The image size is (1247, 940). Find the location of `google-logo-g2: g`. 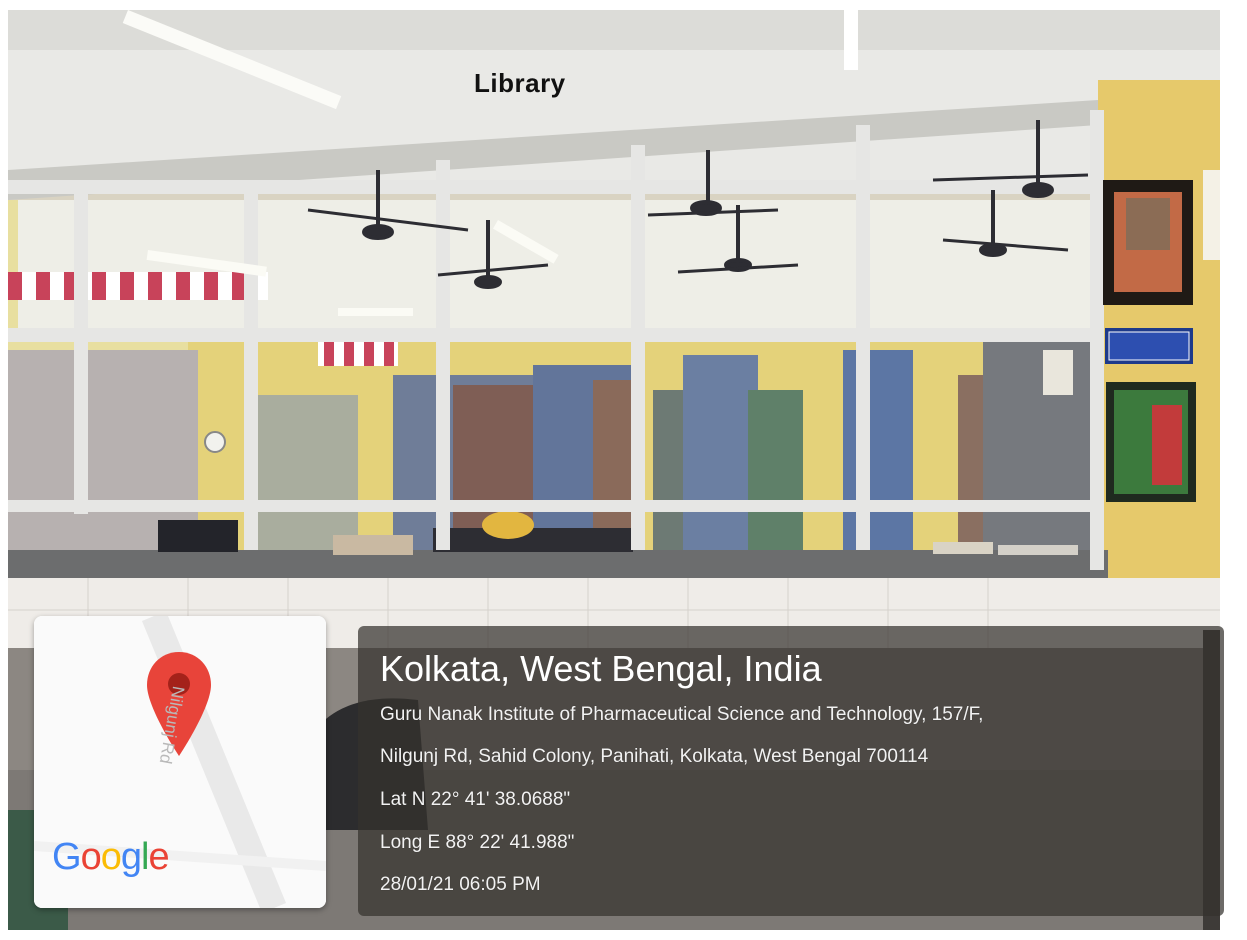

google-logo-g2: g is located at coordinates (131, 857).